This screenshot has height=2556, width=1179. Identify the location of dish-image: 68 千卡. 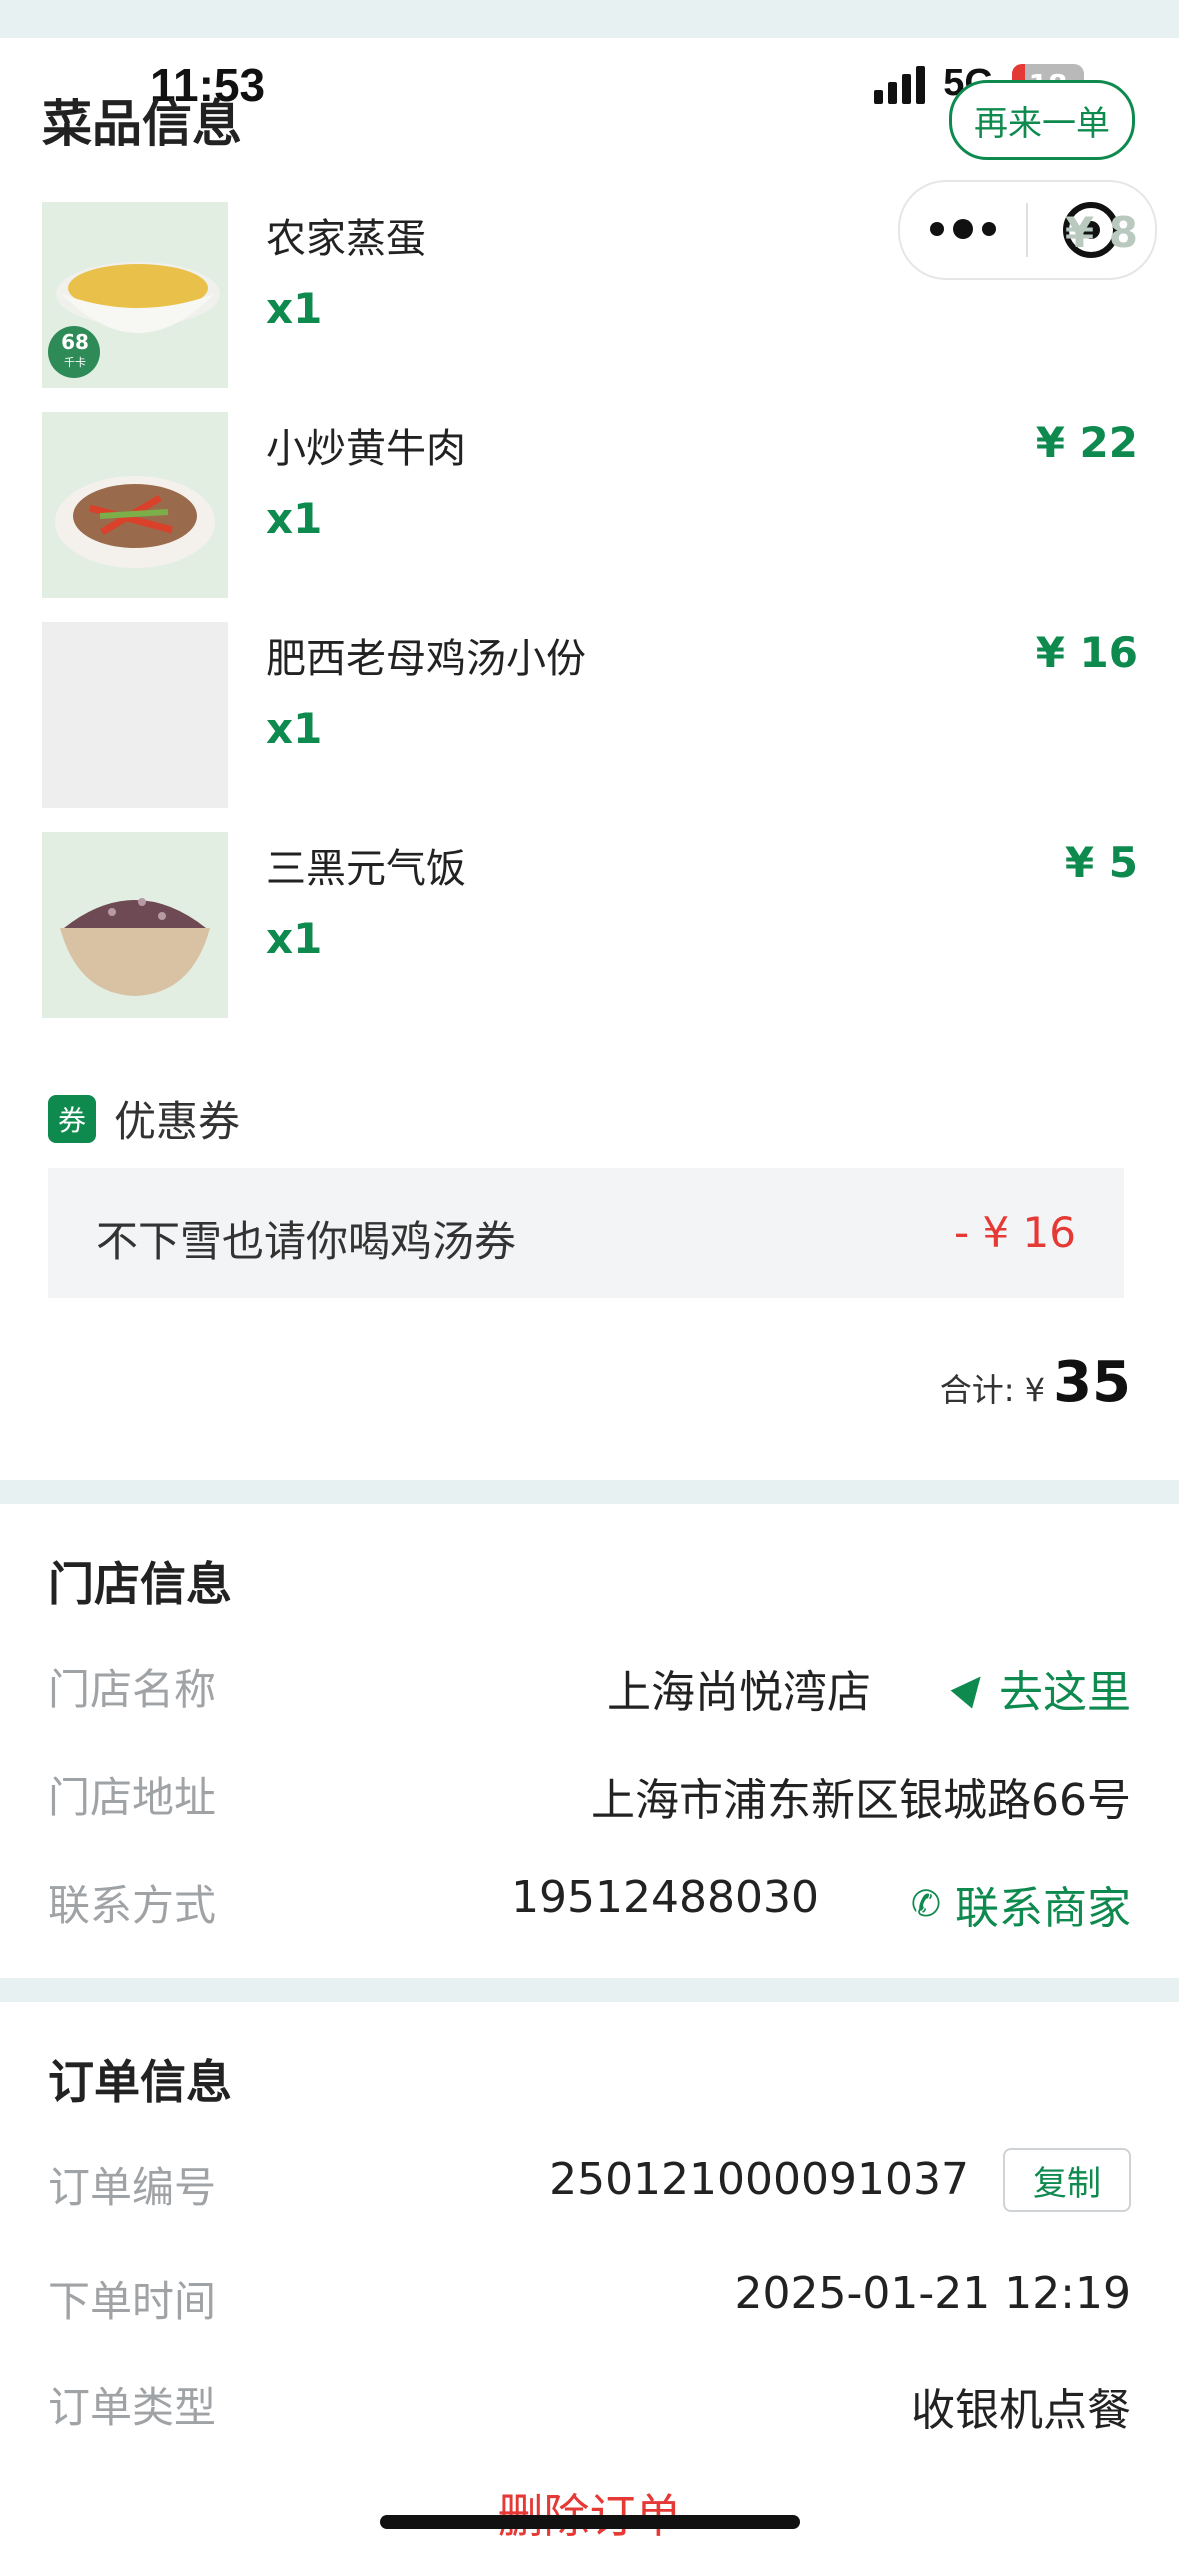
(135, 295).